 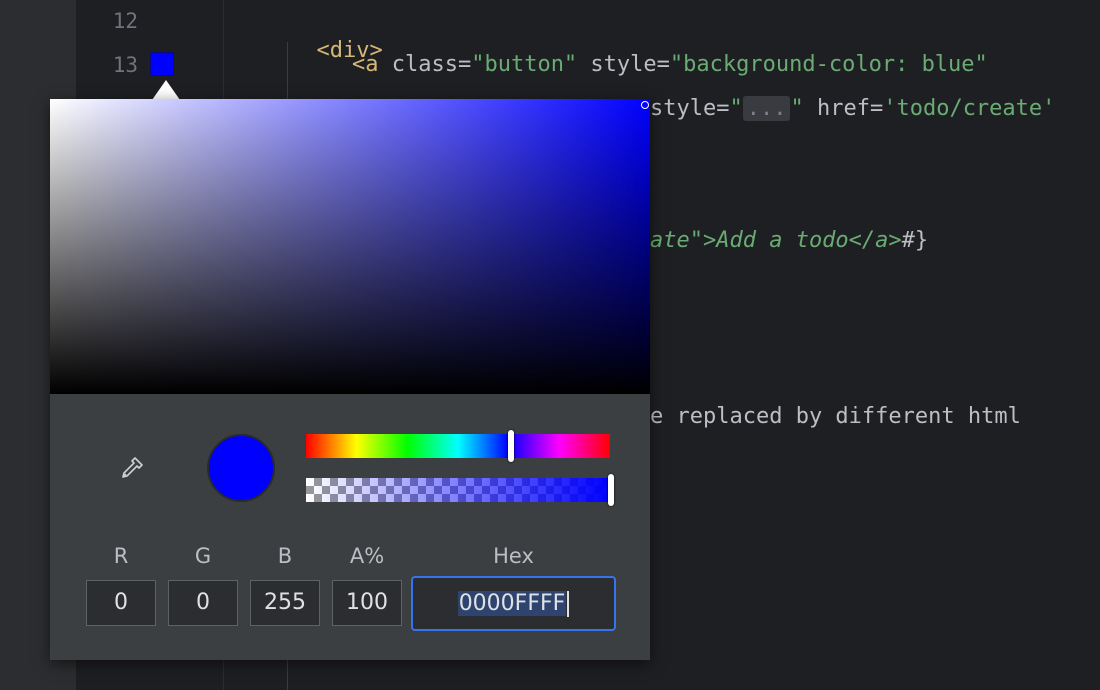 I want to click on hex-field: 0000FFFF, so click(x=513, y=603).